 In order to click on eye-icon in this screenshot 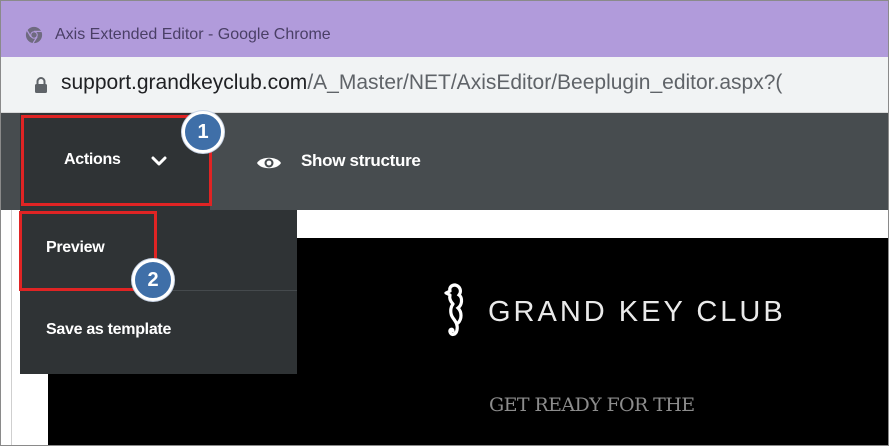, I will do `click(269, 163)`.